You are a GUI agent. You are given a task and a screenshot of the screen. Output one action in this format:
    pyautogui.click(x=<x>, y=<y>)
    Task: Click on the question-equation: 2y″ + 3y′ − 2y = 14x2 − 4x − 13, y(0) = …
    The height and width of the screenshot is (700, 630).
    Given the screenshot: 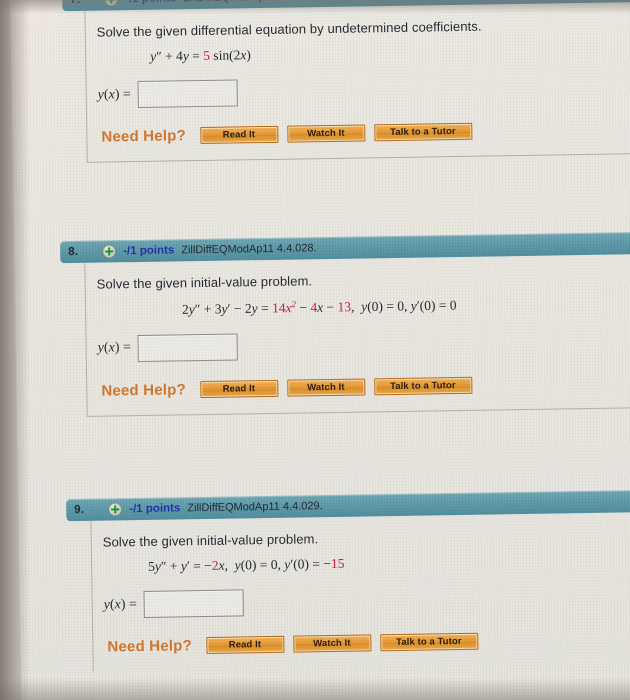 What is the action you would take?
    pyautogui.click(x=319, y=307)
    